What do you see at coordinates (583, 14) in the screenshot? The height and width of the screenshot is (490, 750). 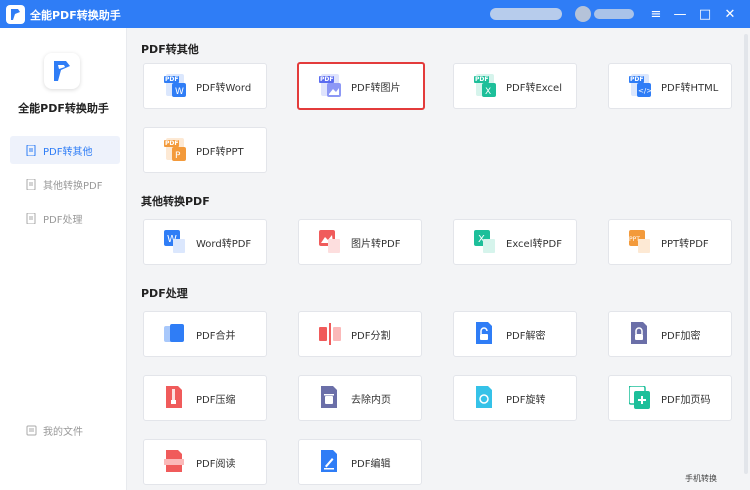 I see `avatar` at bounding box center [583, 14].